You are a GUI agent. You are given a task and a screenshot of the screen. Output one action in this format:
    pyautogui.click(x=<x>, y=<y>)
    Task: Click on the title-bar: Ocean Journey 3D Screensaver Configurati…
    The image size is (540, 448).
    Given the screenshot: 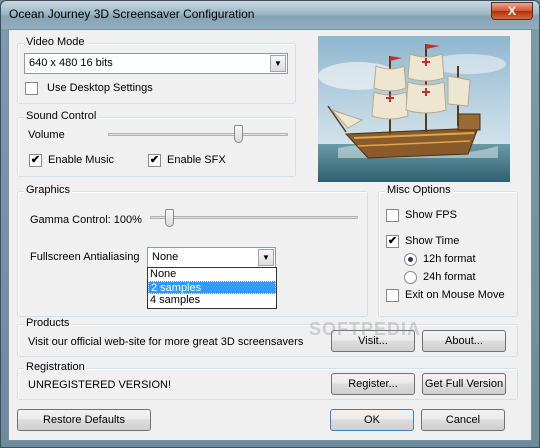 What is the action you would take?
    pyautogui.click(x=270, y=15)
    